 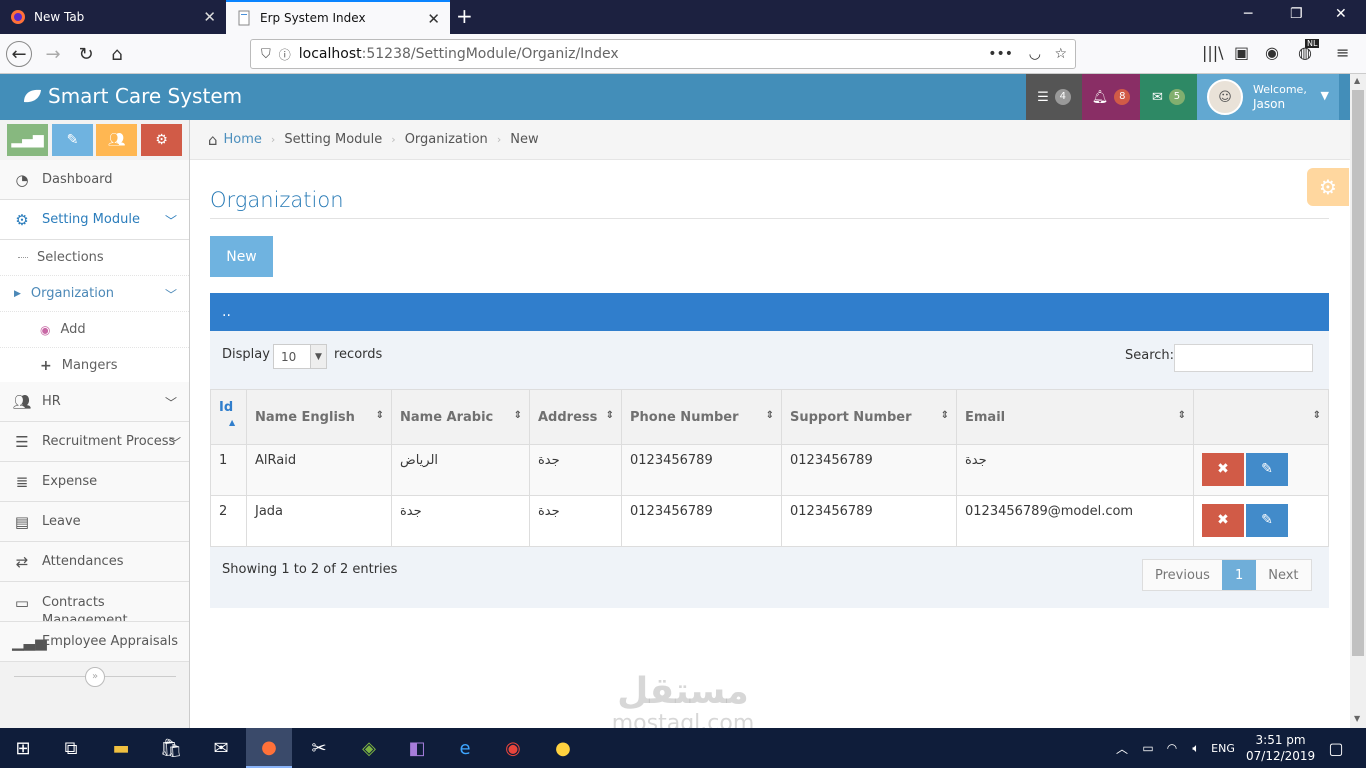 I want to click on android-studio-icon: ◈, so click(x=369, y=748).